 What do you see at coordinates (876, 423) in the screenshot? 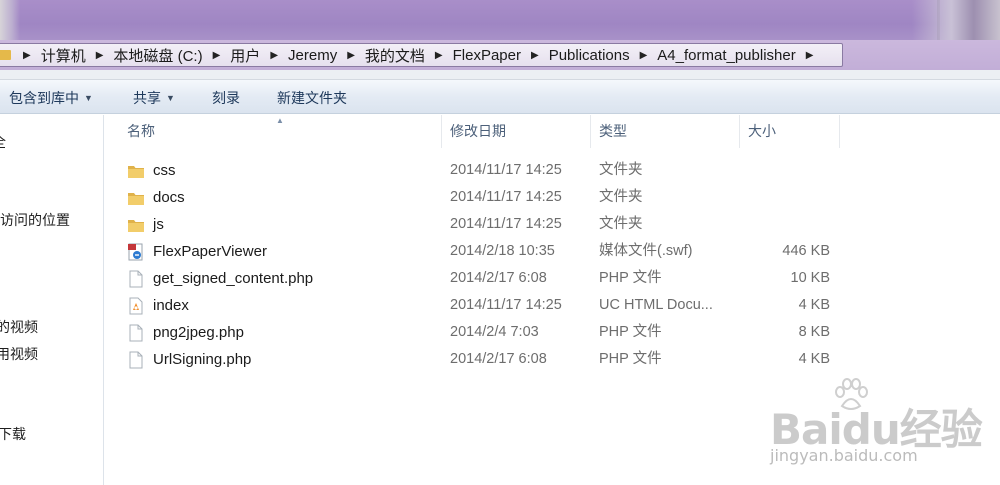
I see `watermark: Baidu经验 jingyan.baidu.com` at bounding box center [876, 423].